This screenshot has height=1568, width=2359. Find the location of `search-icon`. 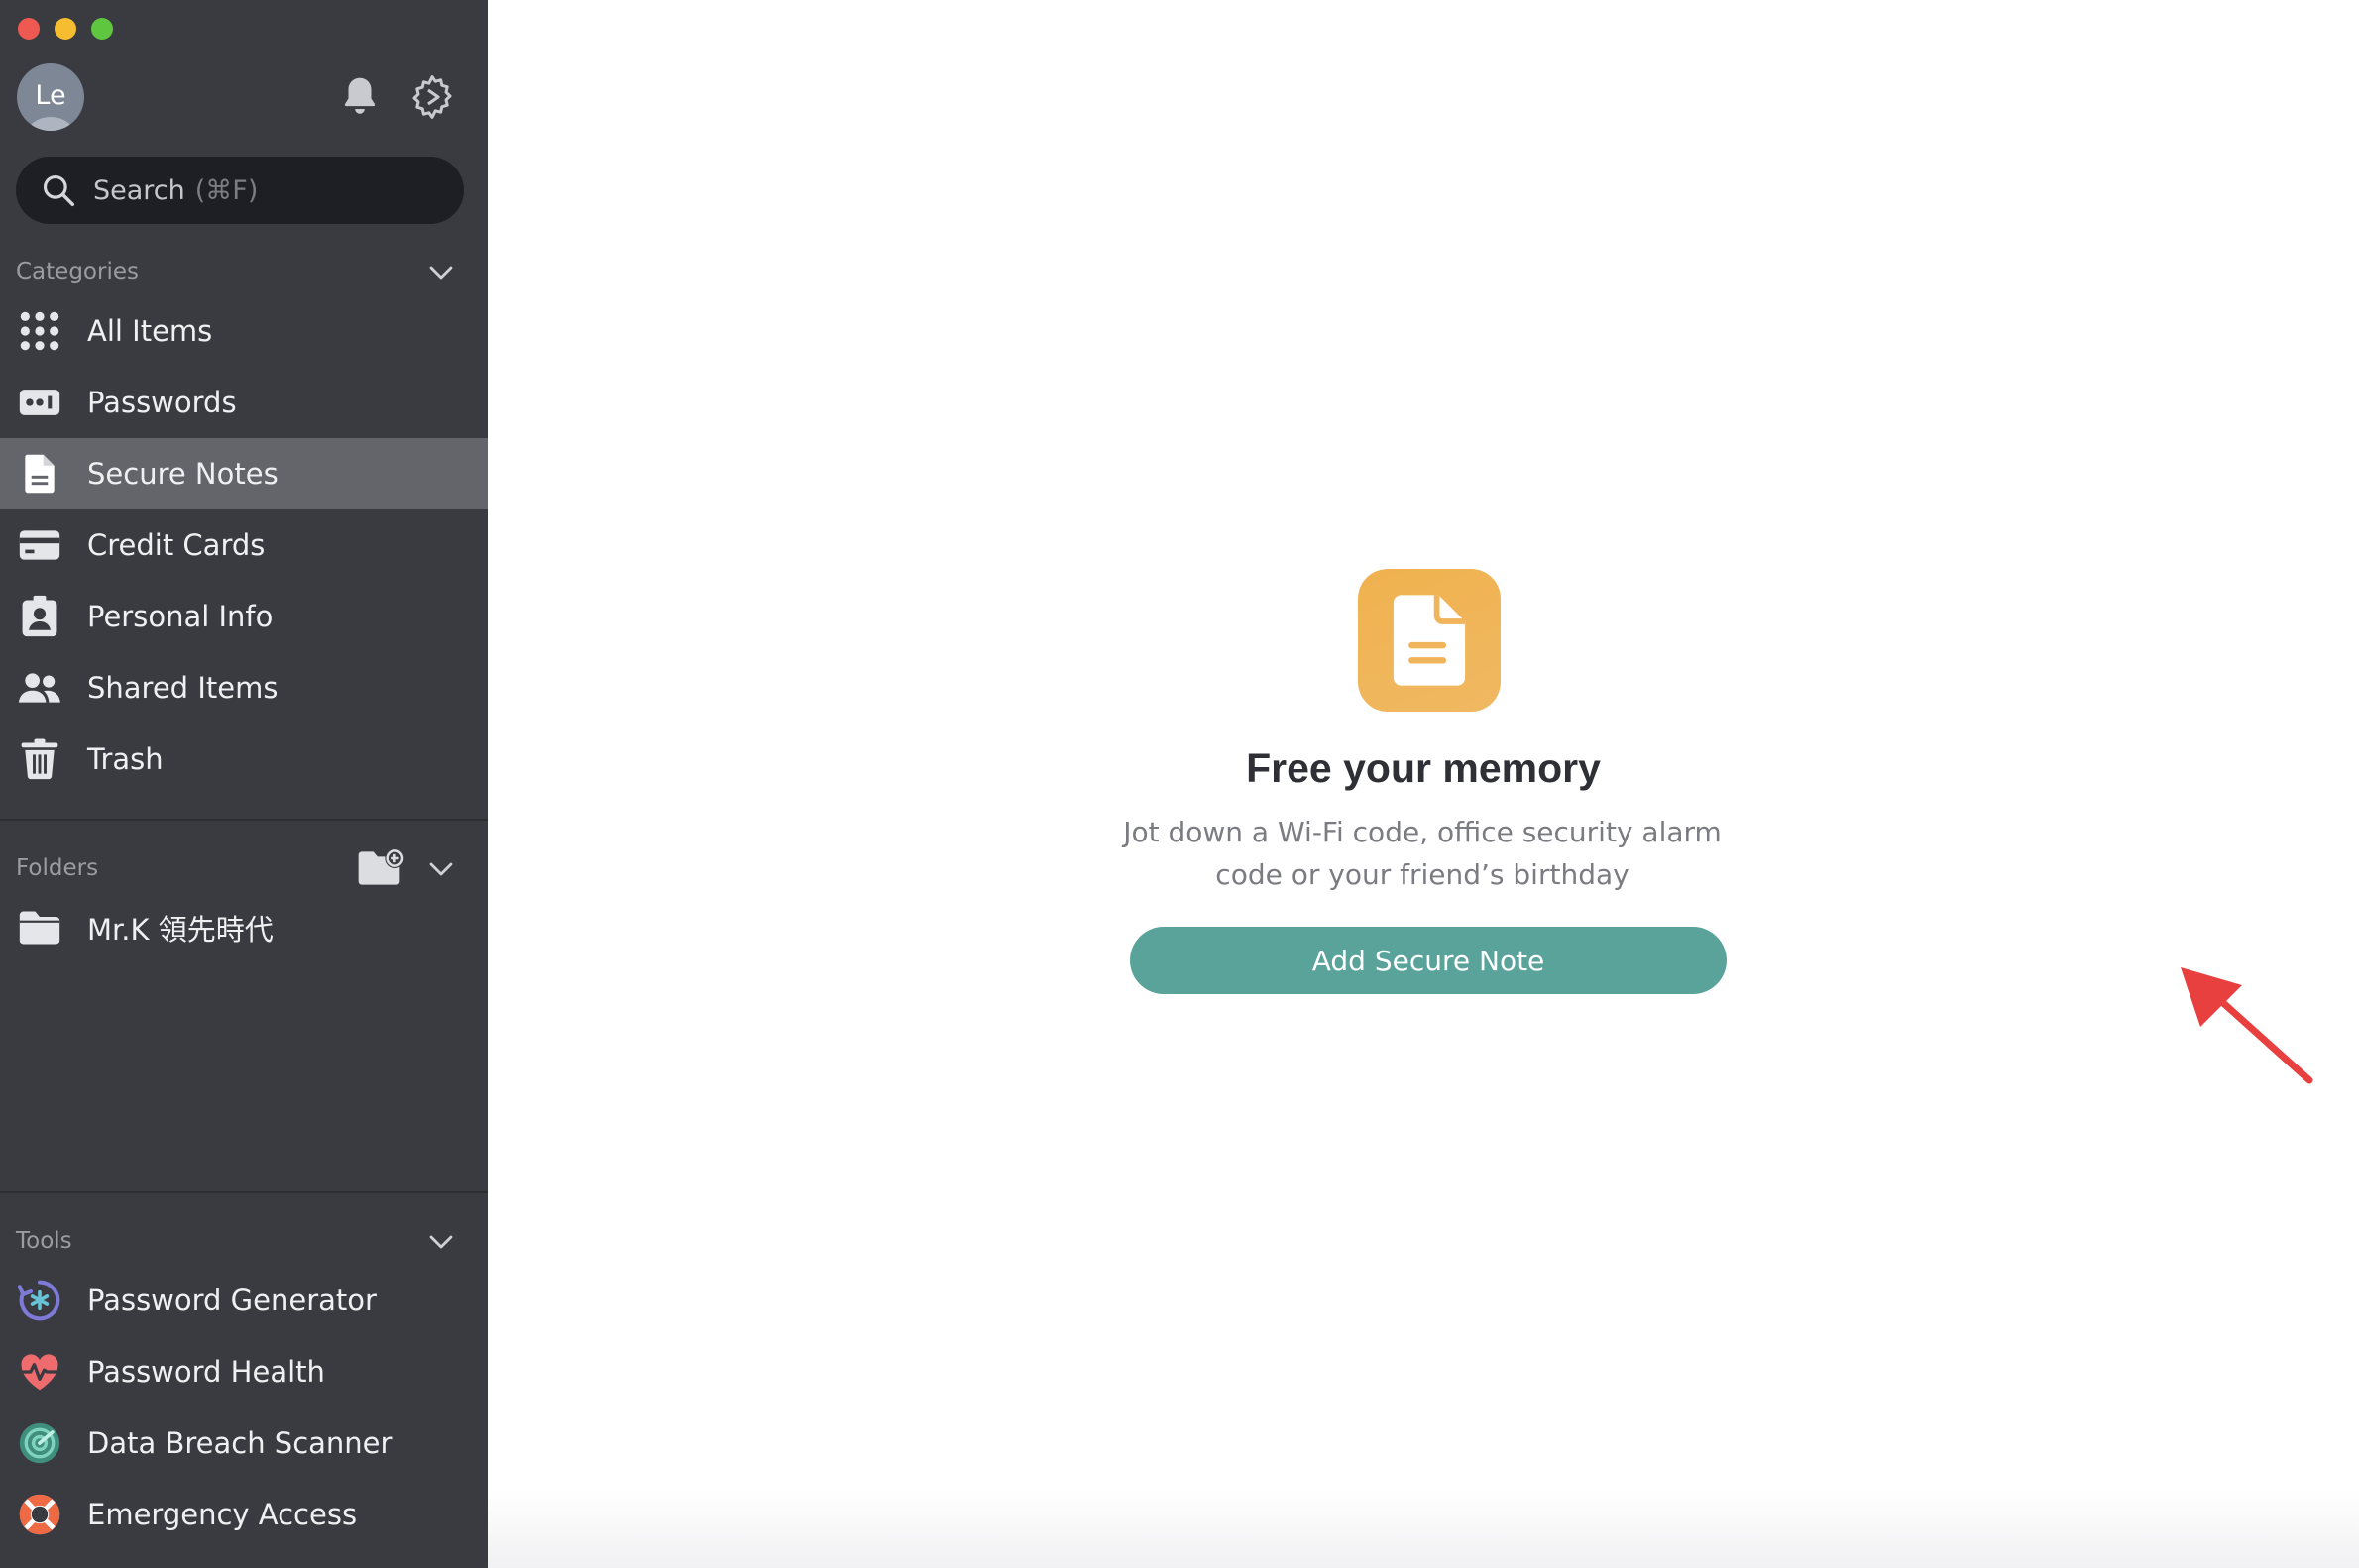

search-icon is located at coordinates (58, 190).